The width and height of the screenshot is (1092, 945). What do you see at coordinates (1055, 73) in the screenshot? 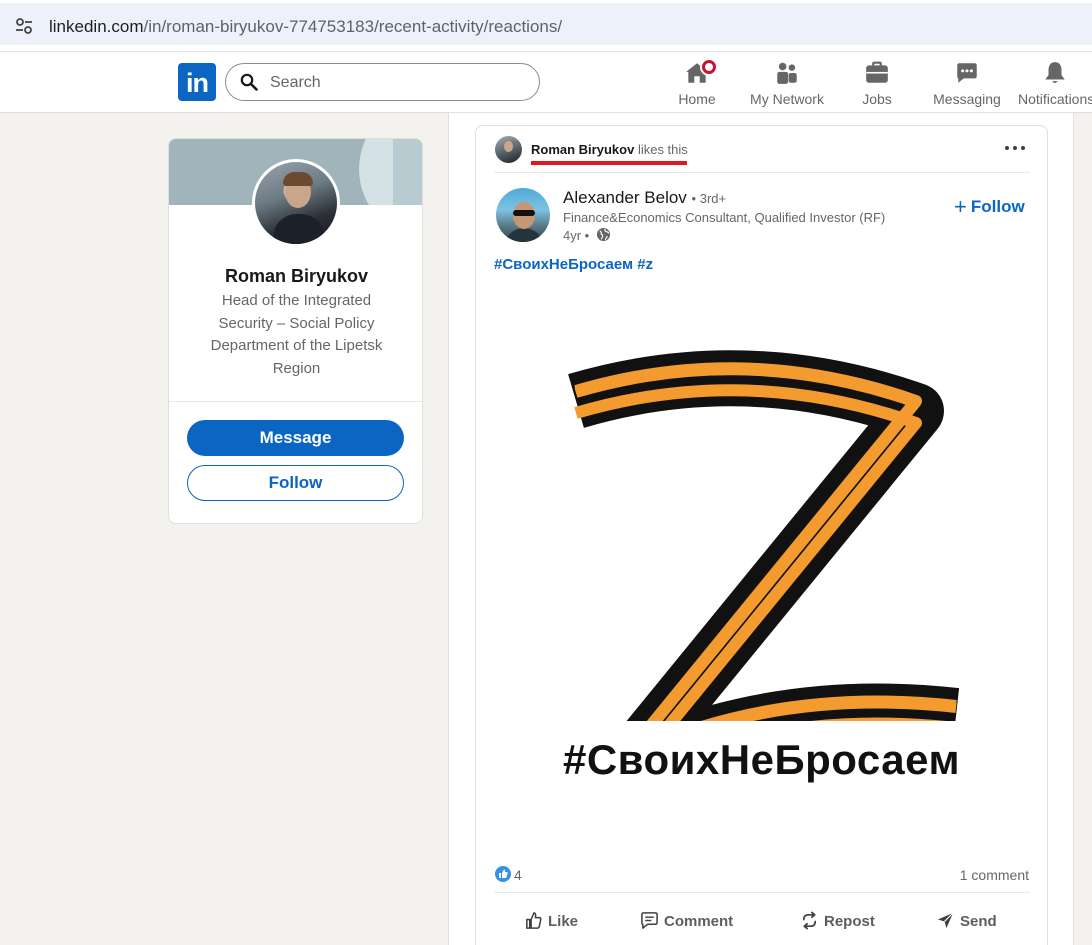
I see `bell-icon` at bounding box center [1055, 73].